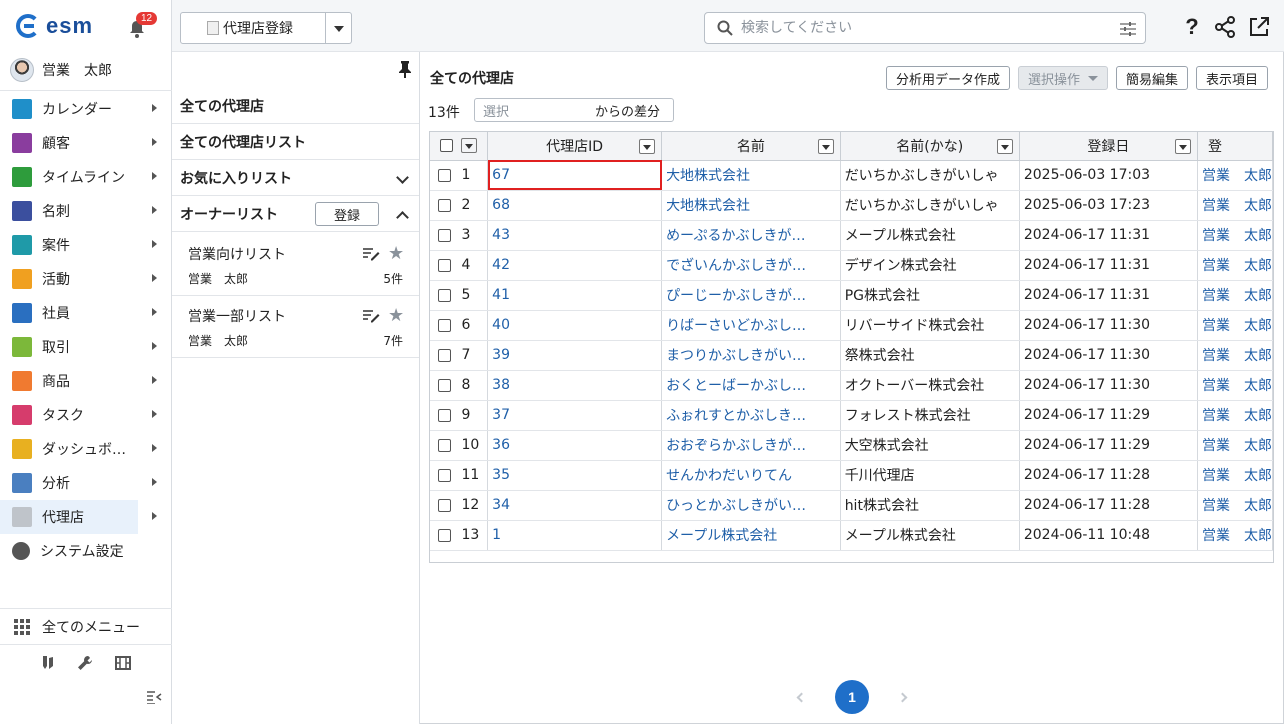 Image resolution: width=1284 pixels, height=724 pixels. I want to click on agency-id-link: 1, so click(496, 535).